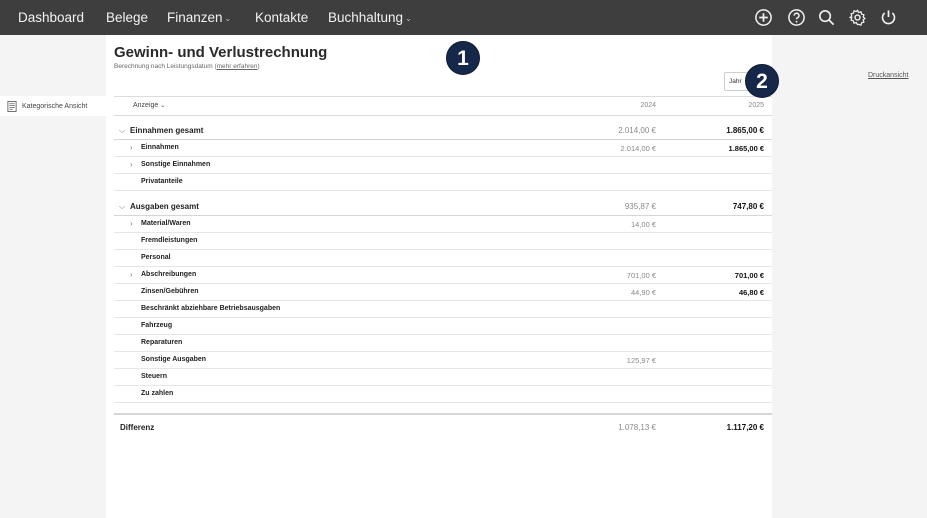 The width and height of the screenshot is (927, 518). I want to click on table-row: Privatanteile, so click(443, 182).